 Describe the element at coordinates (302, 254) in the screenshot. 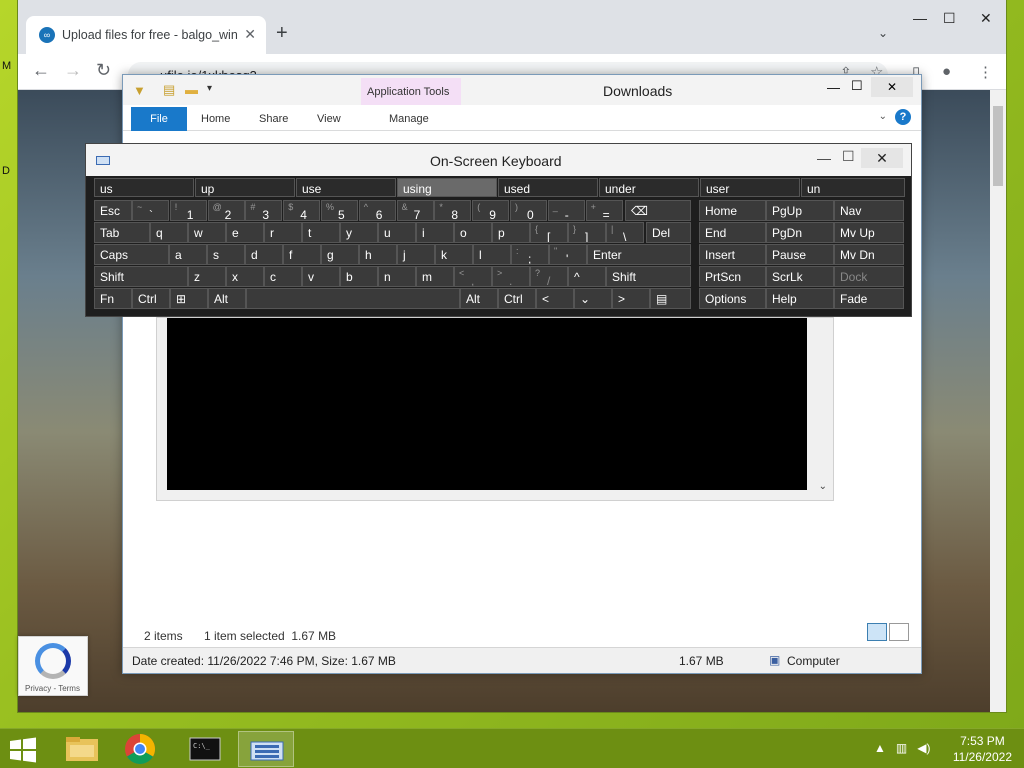

I see `key-f: f` at that location.